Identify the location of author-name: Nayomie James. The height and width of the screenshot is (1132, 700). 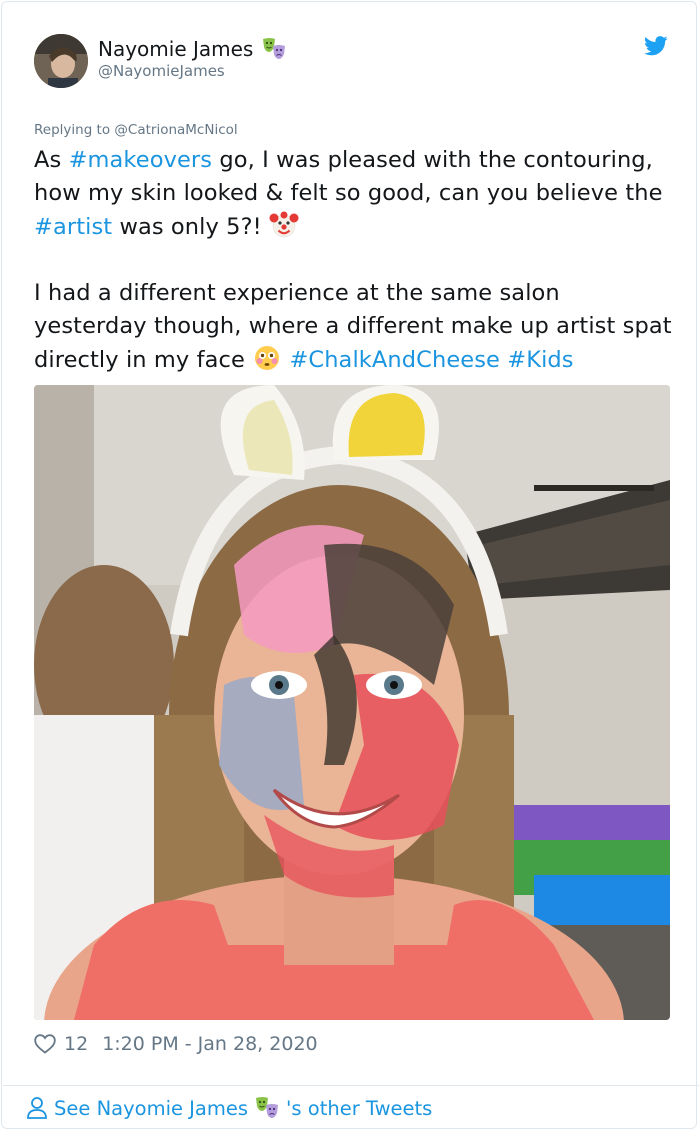
(192, 49).